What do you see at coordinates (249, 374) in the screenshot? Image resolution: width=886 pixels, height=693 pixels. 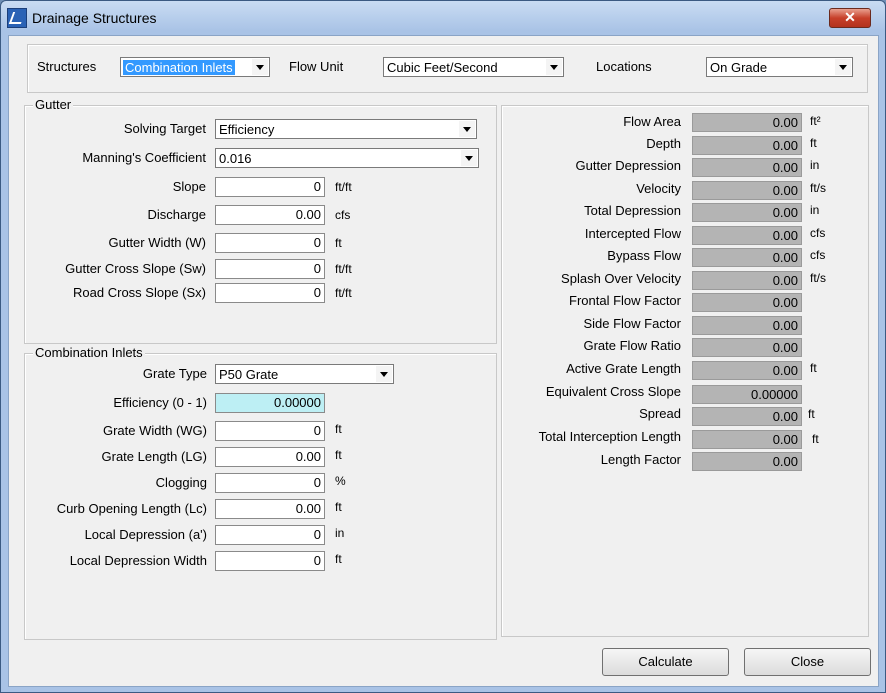 I see `grate-type-value: P50 Grate` at bounding box center [249, 374].